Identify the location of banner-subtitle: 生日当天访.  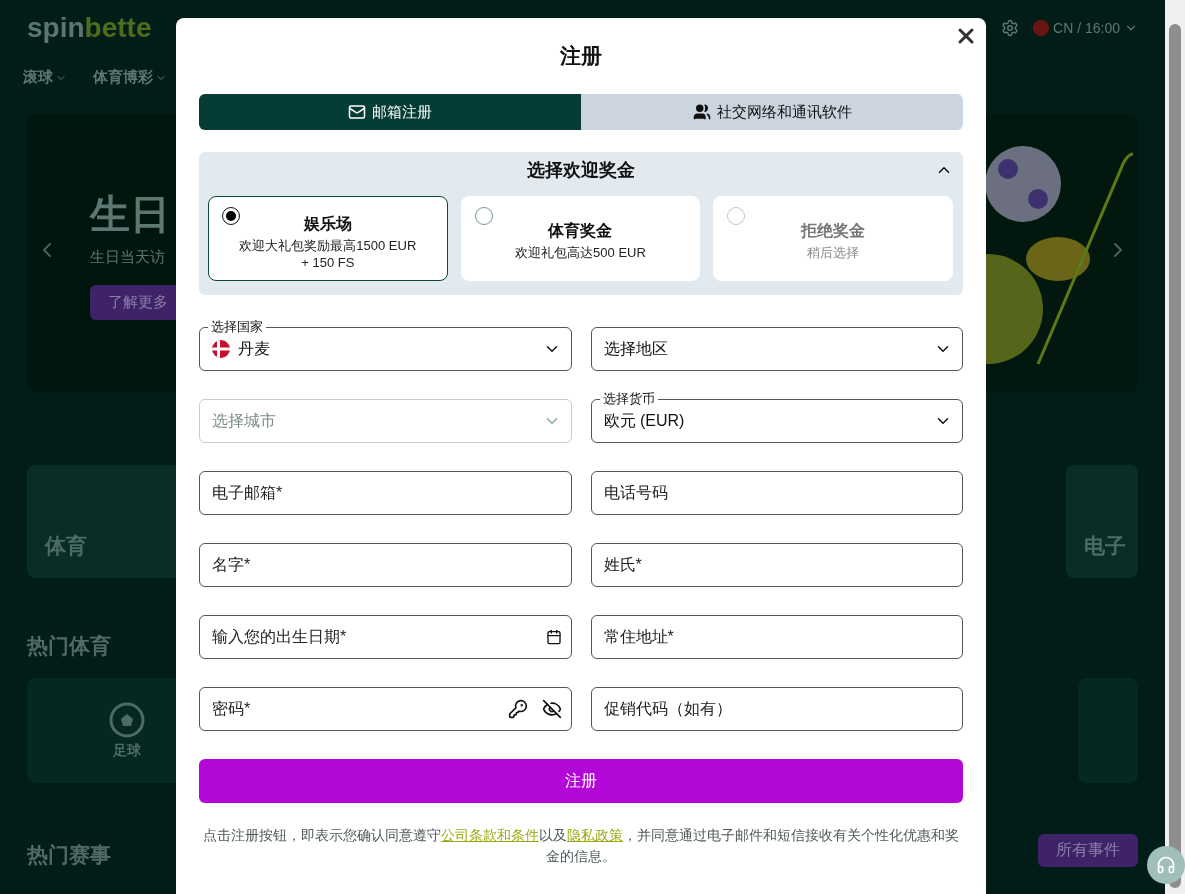
(128, 257).